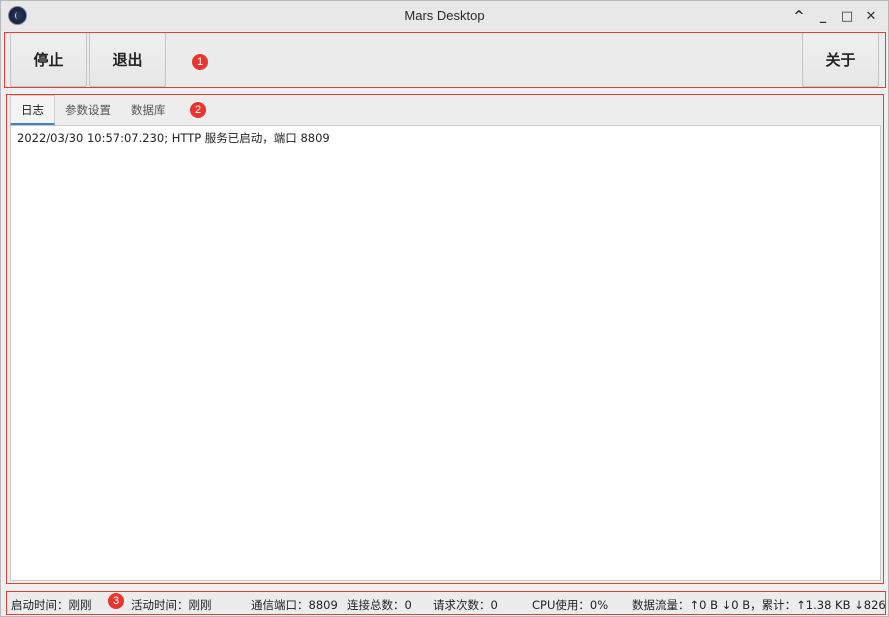  What do you see at coordinates (835, 16) in the screenshot?
I see `window-controls: ^ _ □ ✕` at bounding box center [835, 16].